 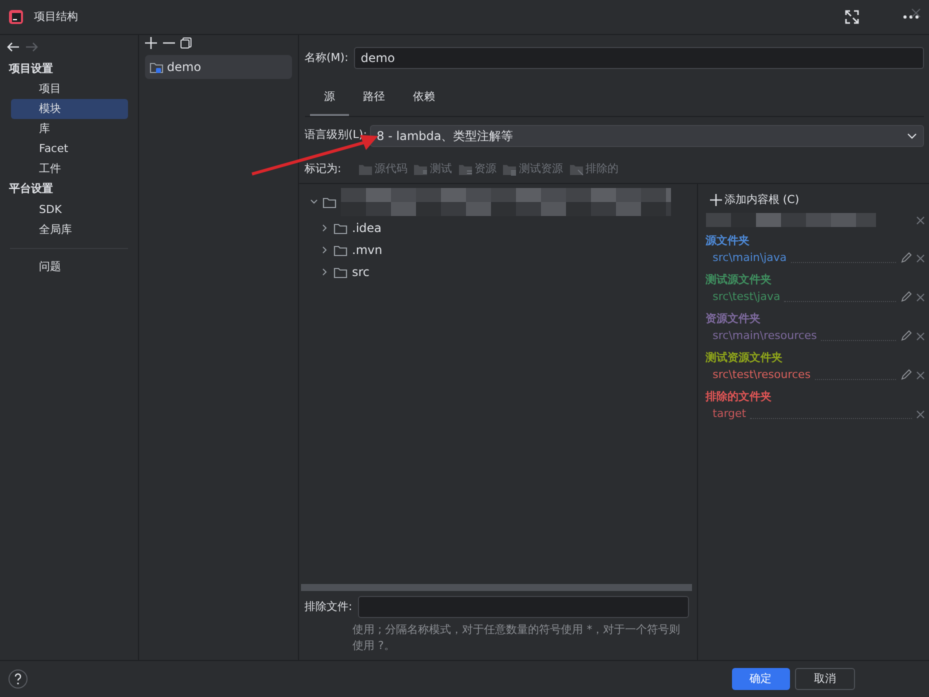 I want to click on sidebar-group-title: 平台设置, so click(x=31, y=189).